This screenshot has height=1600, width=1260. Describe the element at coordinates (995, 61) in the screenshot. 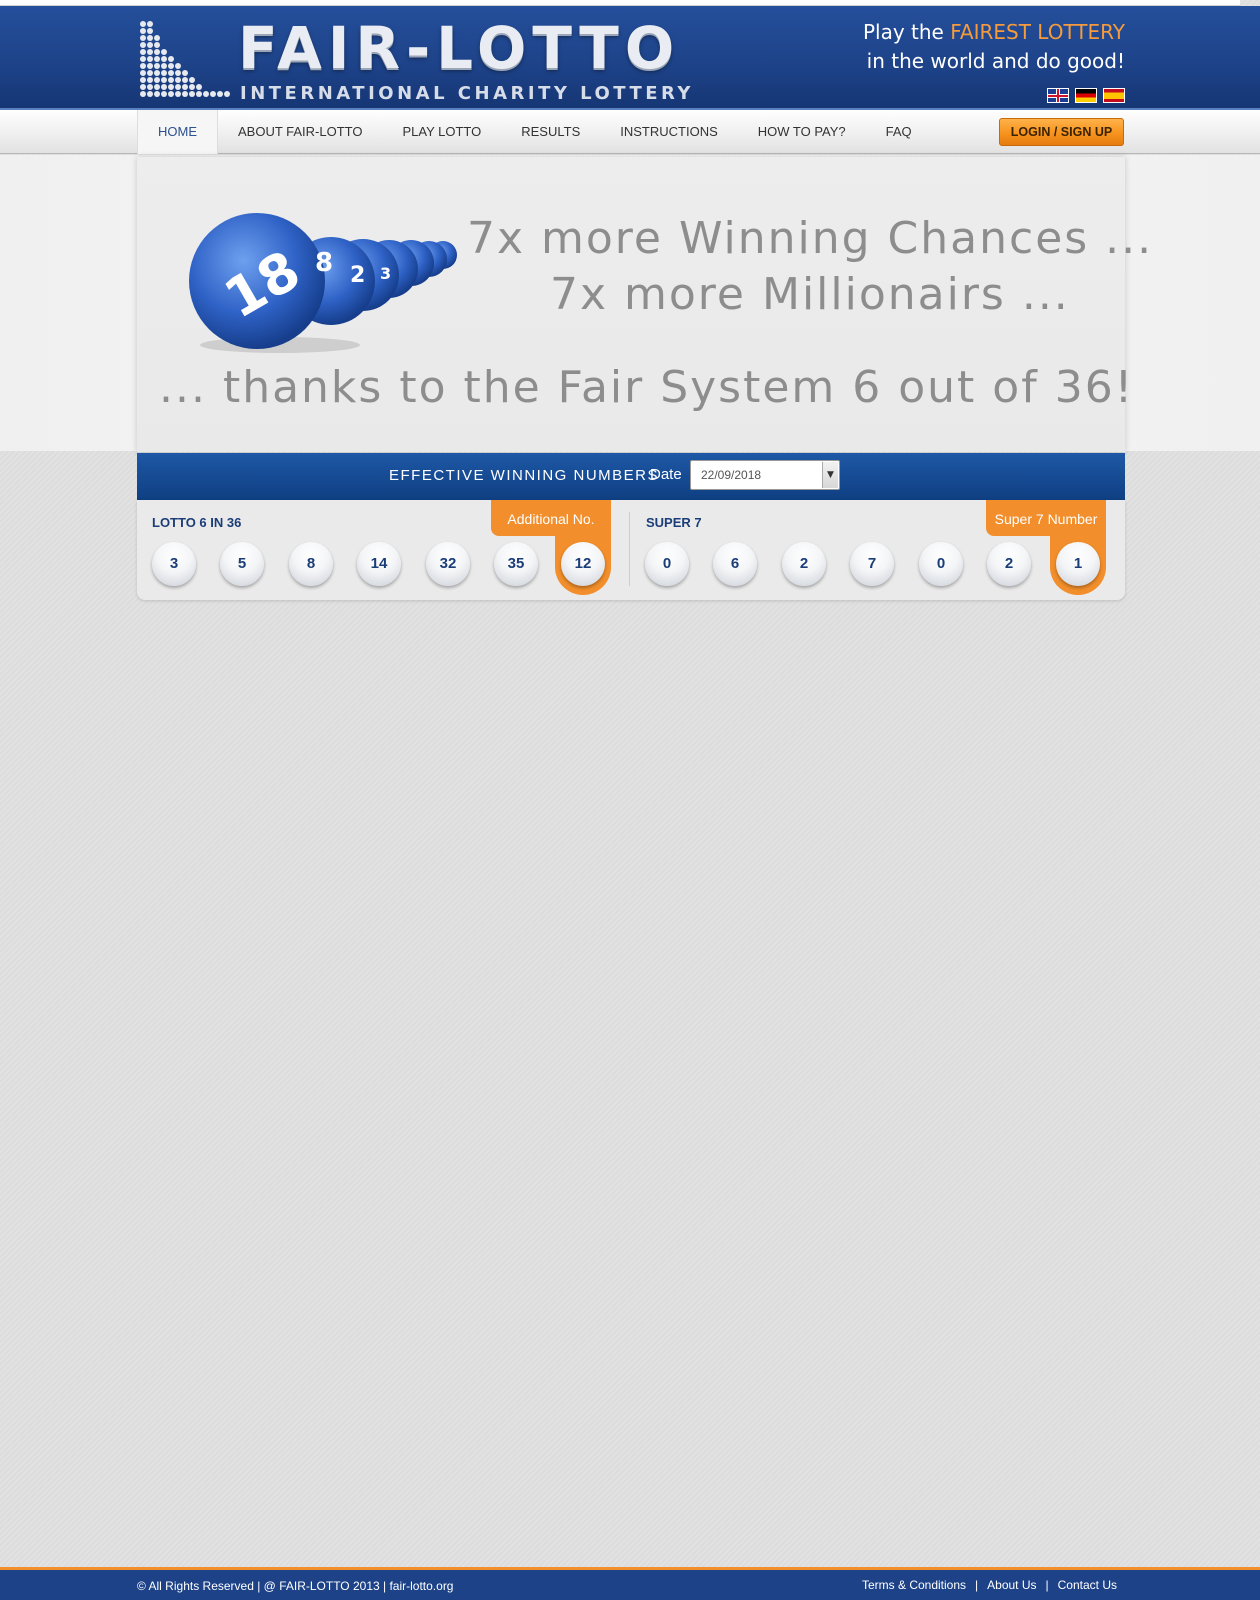

I see `tagline-line2: in the world and do good!` at that location.